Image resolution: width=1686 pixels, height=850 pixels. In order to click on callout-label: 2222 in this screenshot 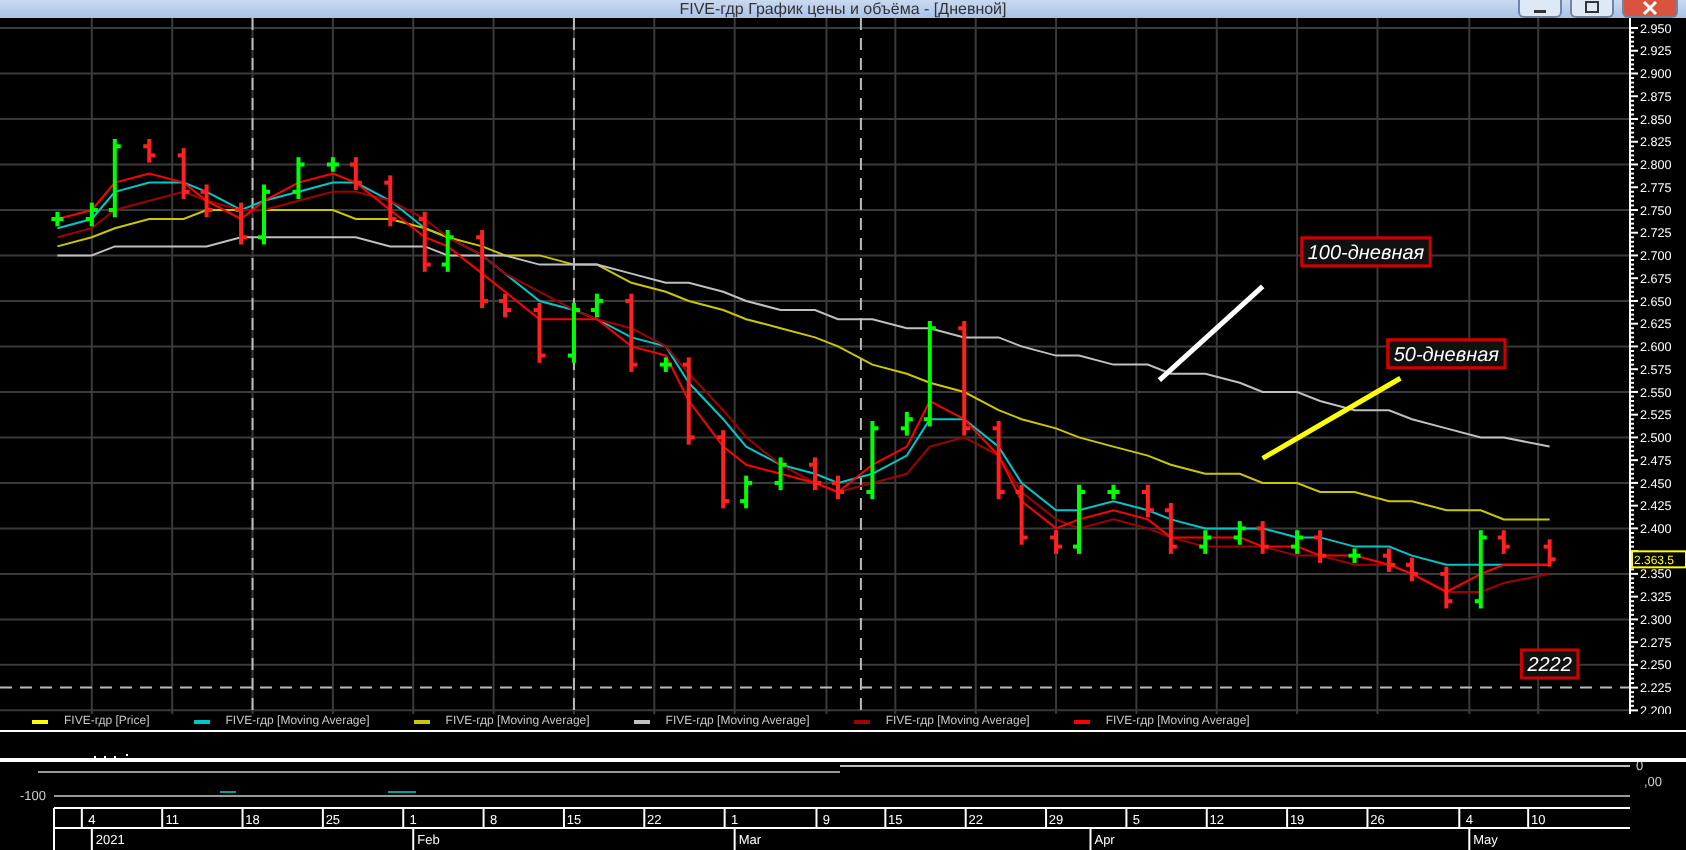, I will do `click(1549, 664)`.